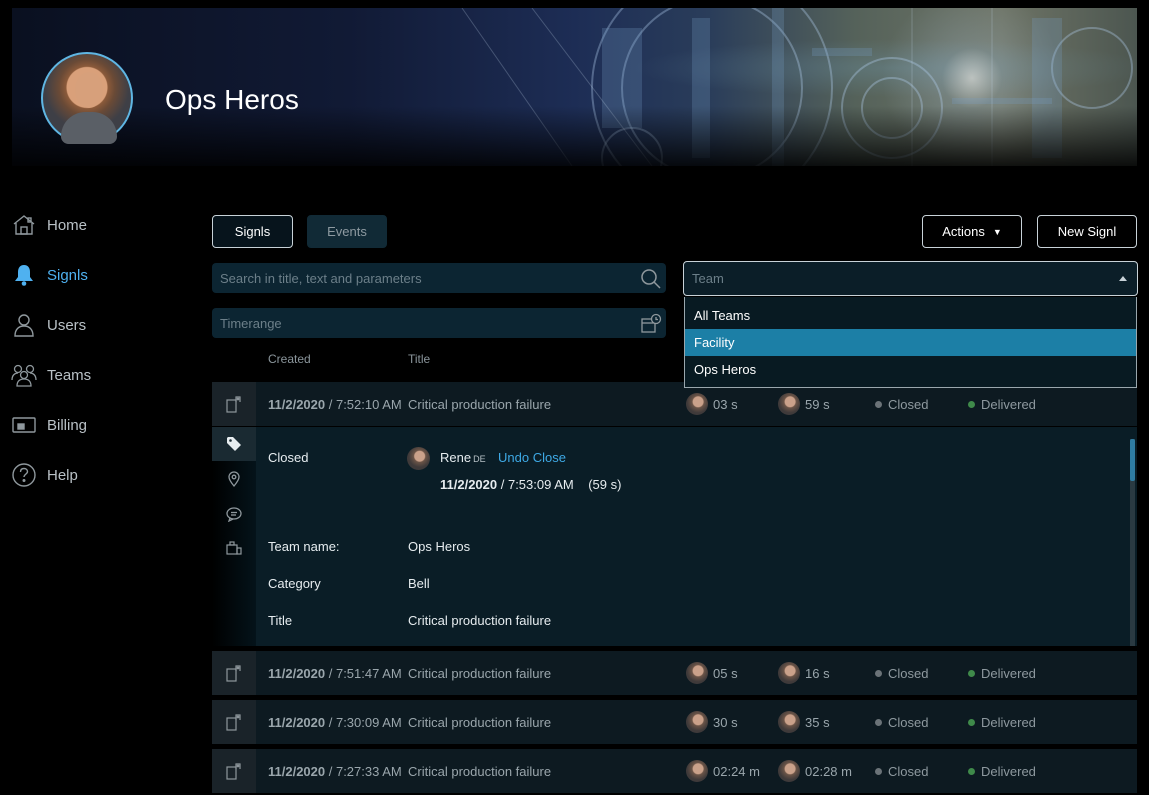  What do you see at coordinates (62, 475) in the screenshot?
I see `sidebar-item-label: Help` at bounding box center [62, 475].